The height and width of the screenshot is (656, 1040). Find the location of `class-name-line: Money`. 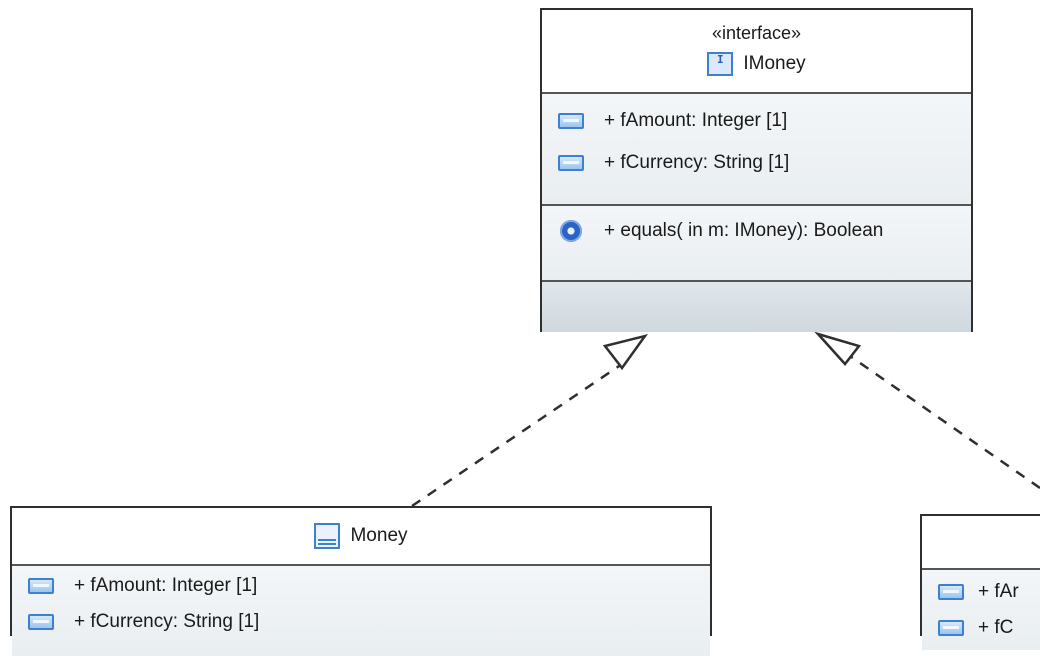

class-name-line: Money is located at coordinates (361, 536).